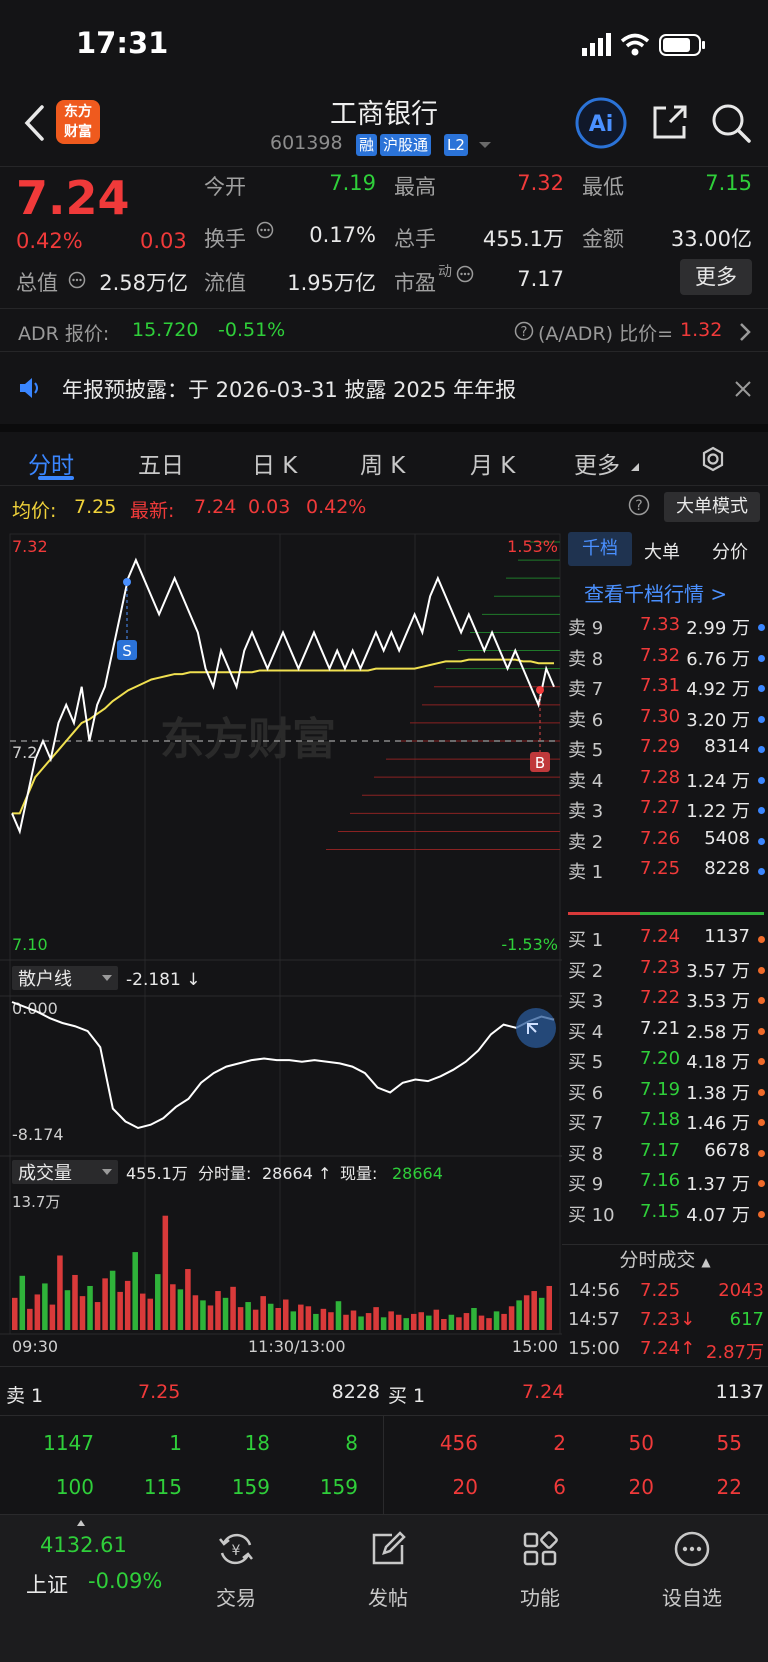  What do you see at coordinates (600, 549) in the screenshot?
I see `book-tab-depth: 千档` at bounding box center [600, 549].